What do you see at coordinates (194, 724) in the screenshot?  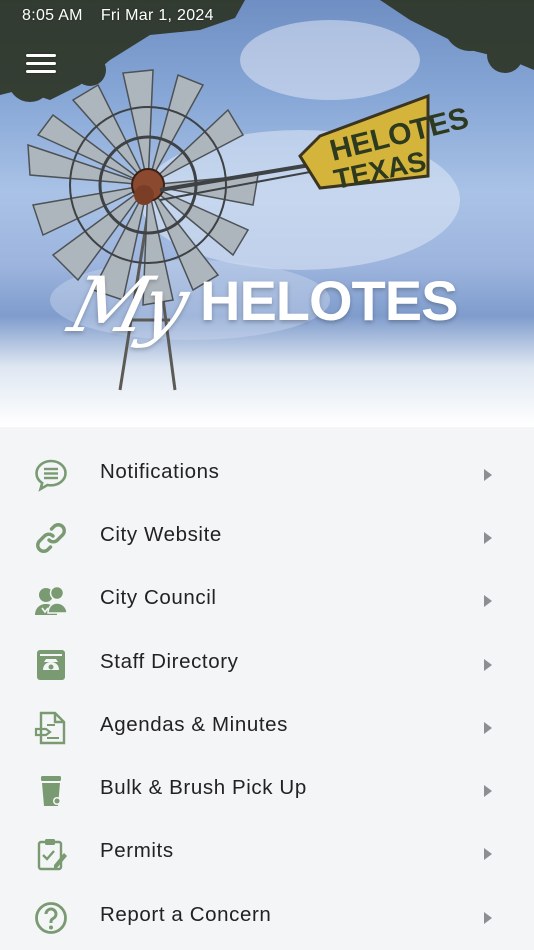 I see `menu-item-label: Agendas & Minutes` at bounding box center [194, 724].